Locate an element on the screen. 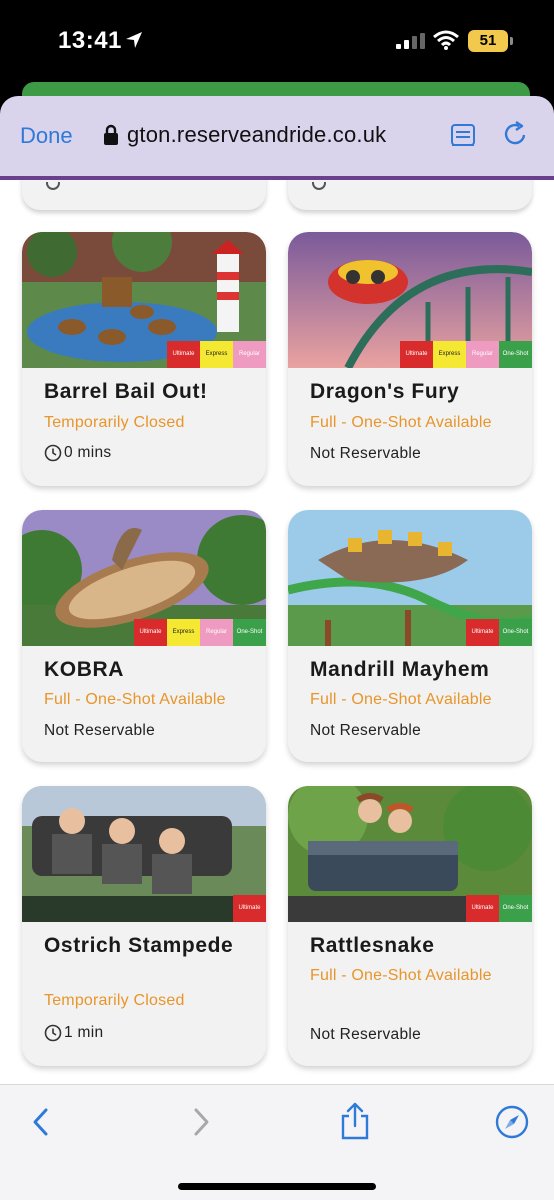 Image resolution: width=554 pixels, height=1200 pixels. status-time: 13:41 is located at coordinates (90, 40).